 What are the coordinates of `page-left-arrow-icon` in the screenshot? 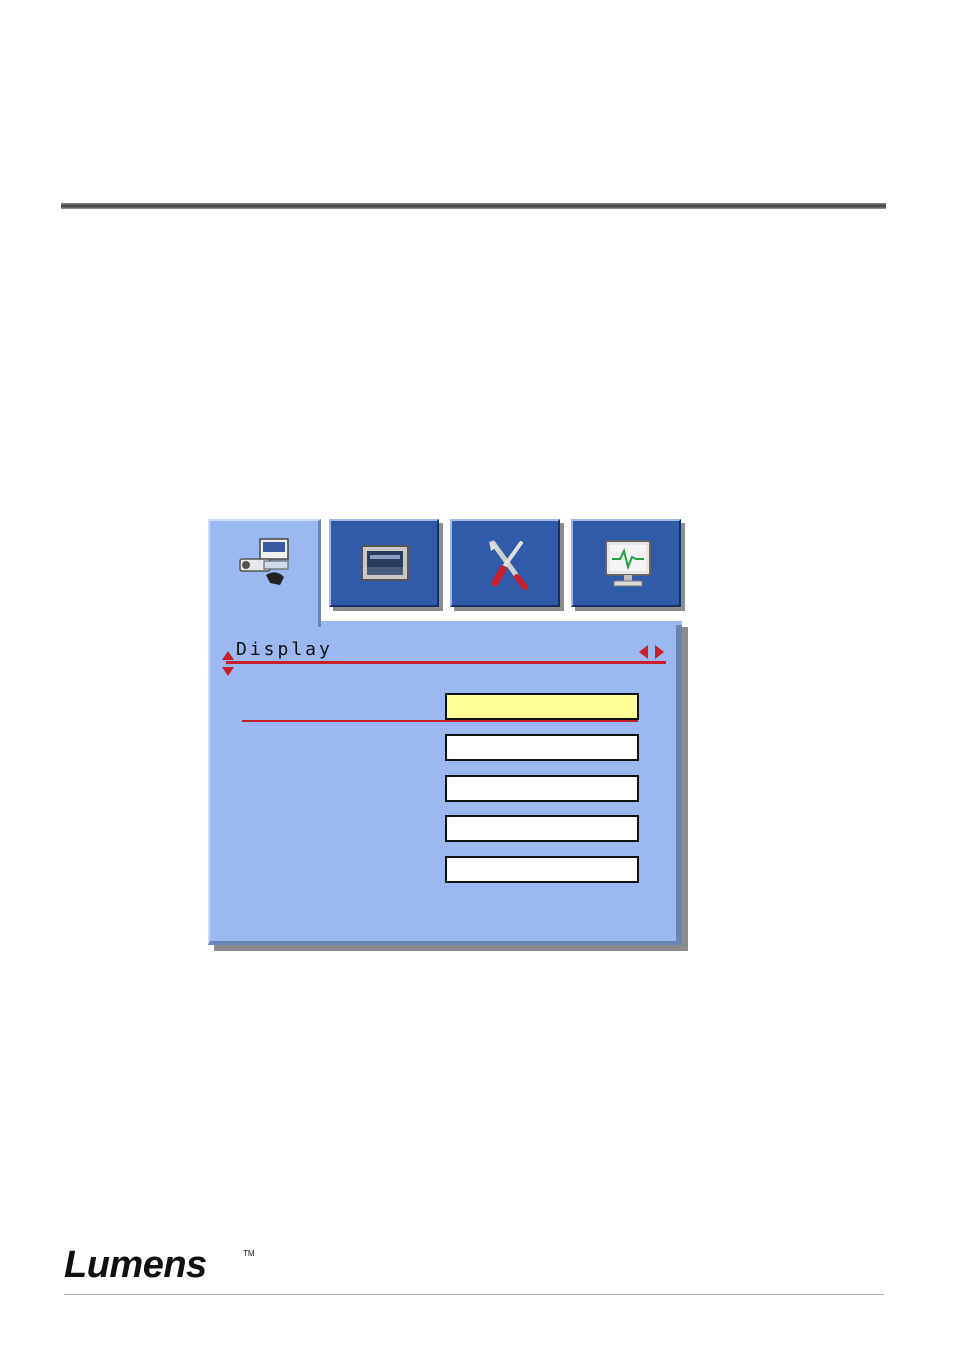 It's located at (643, 652).